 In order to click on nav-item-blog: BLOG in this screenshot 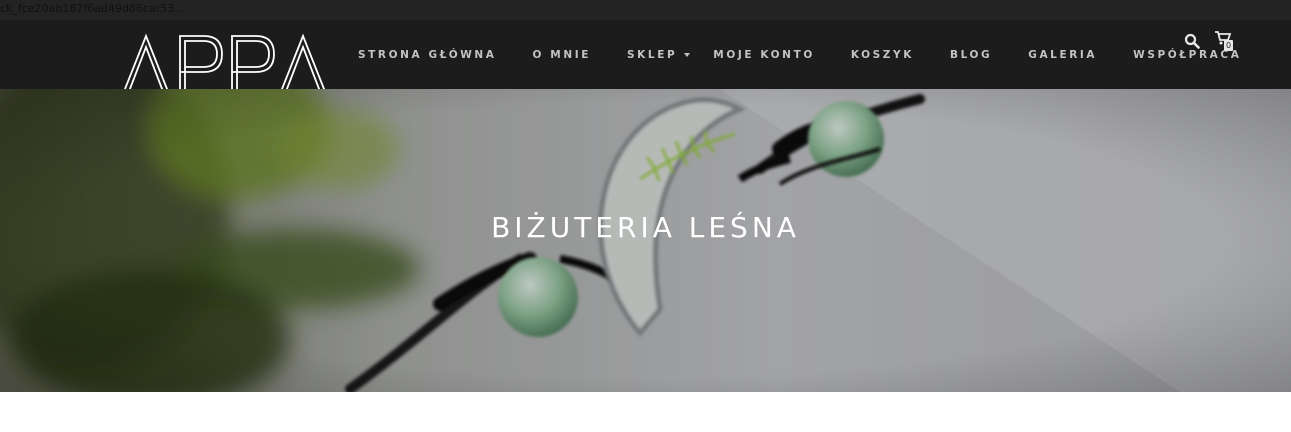, I will do `click(971, 55)`.